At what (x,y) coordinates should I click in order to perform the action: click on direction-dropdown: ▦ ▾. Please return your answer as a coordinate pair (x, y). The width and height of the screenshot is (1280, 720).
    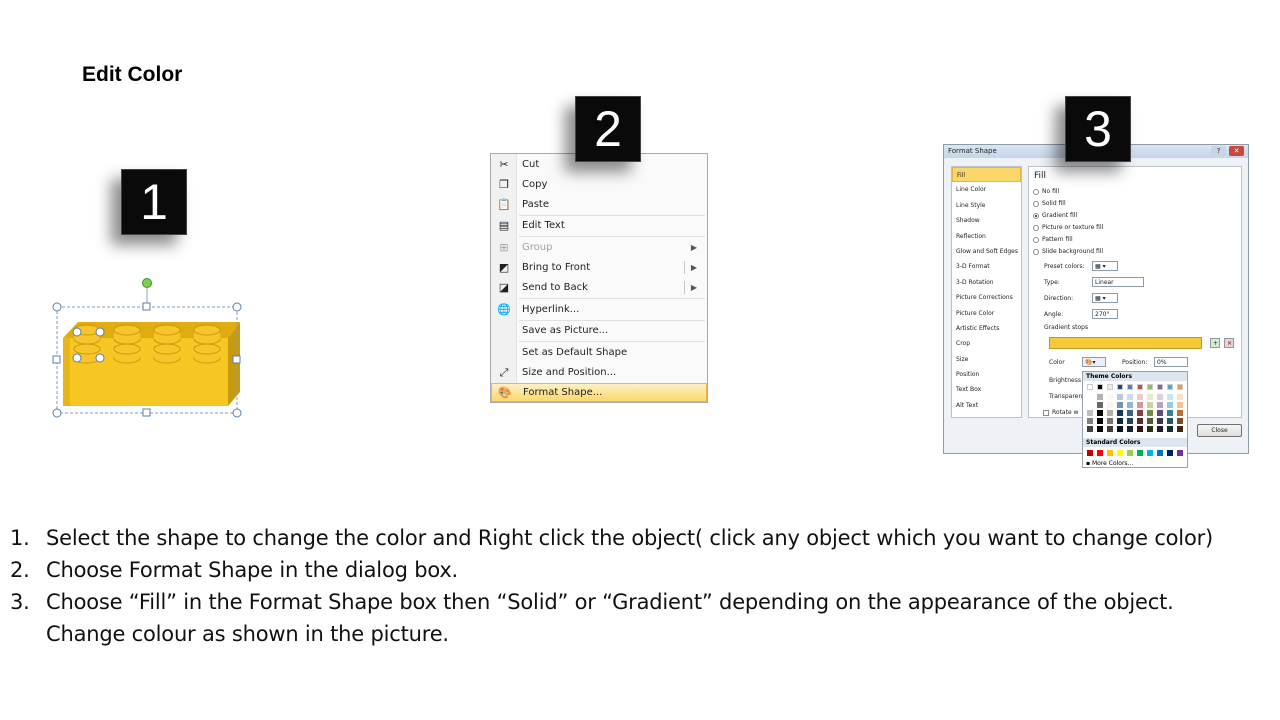
    Looking at the image, I should click on (1105, 298).